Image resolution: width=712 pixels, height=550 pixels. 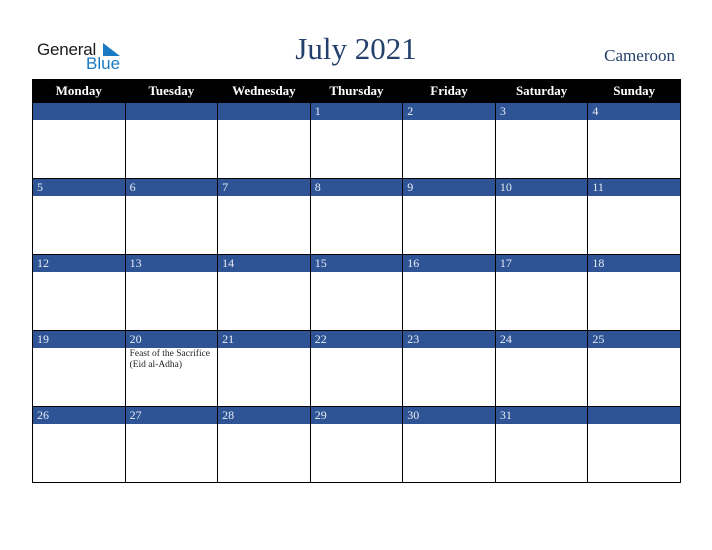 I want to click on day-number: 25, so click(x=634, y=339).